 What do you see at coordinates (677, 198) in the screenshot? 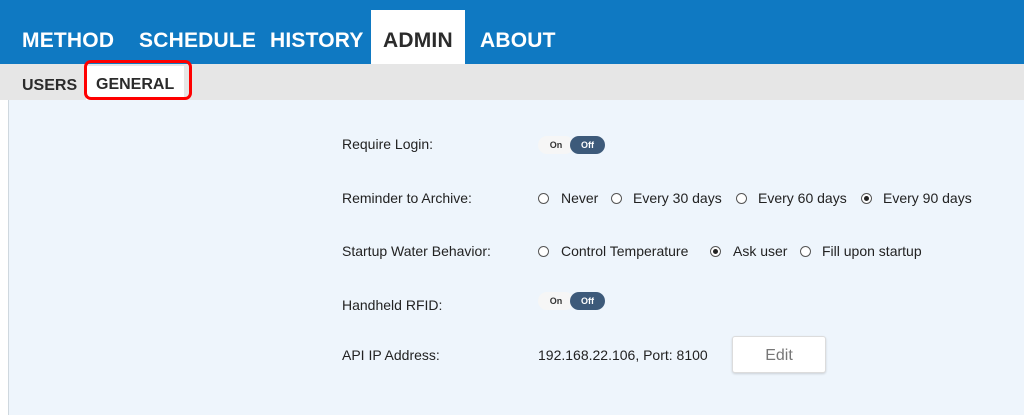
I see `radio-30-days-label: Every 30 days` at bounding box center [677, 198].